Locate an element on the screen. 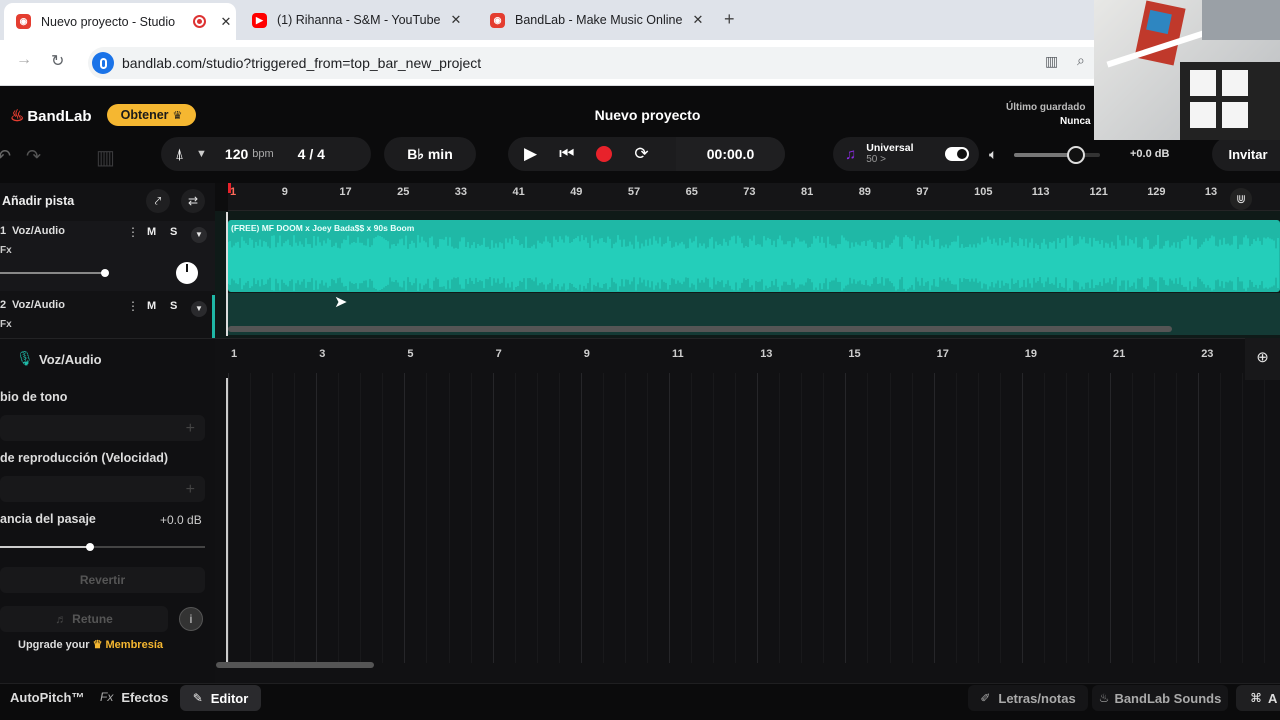 The image size is (1280, 720). track-row: 2 Voz/Audio Fx ⋮ M S ▼ is located at coordinates (107, 316).